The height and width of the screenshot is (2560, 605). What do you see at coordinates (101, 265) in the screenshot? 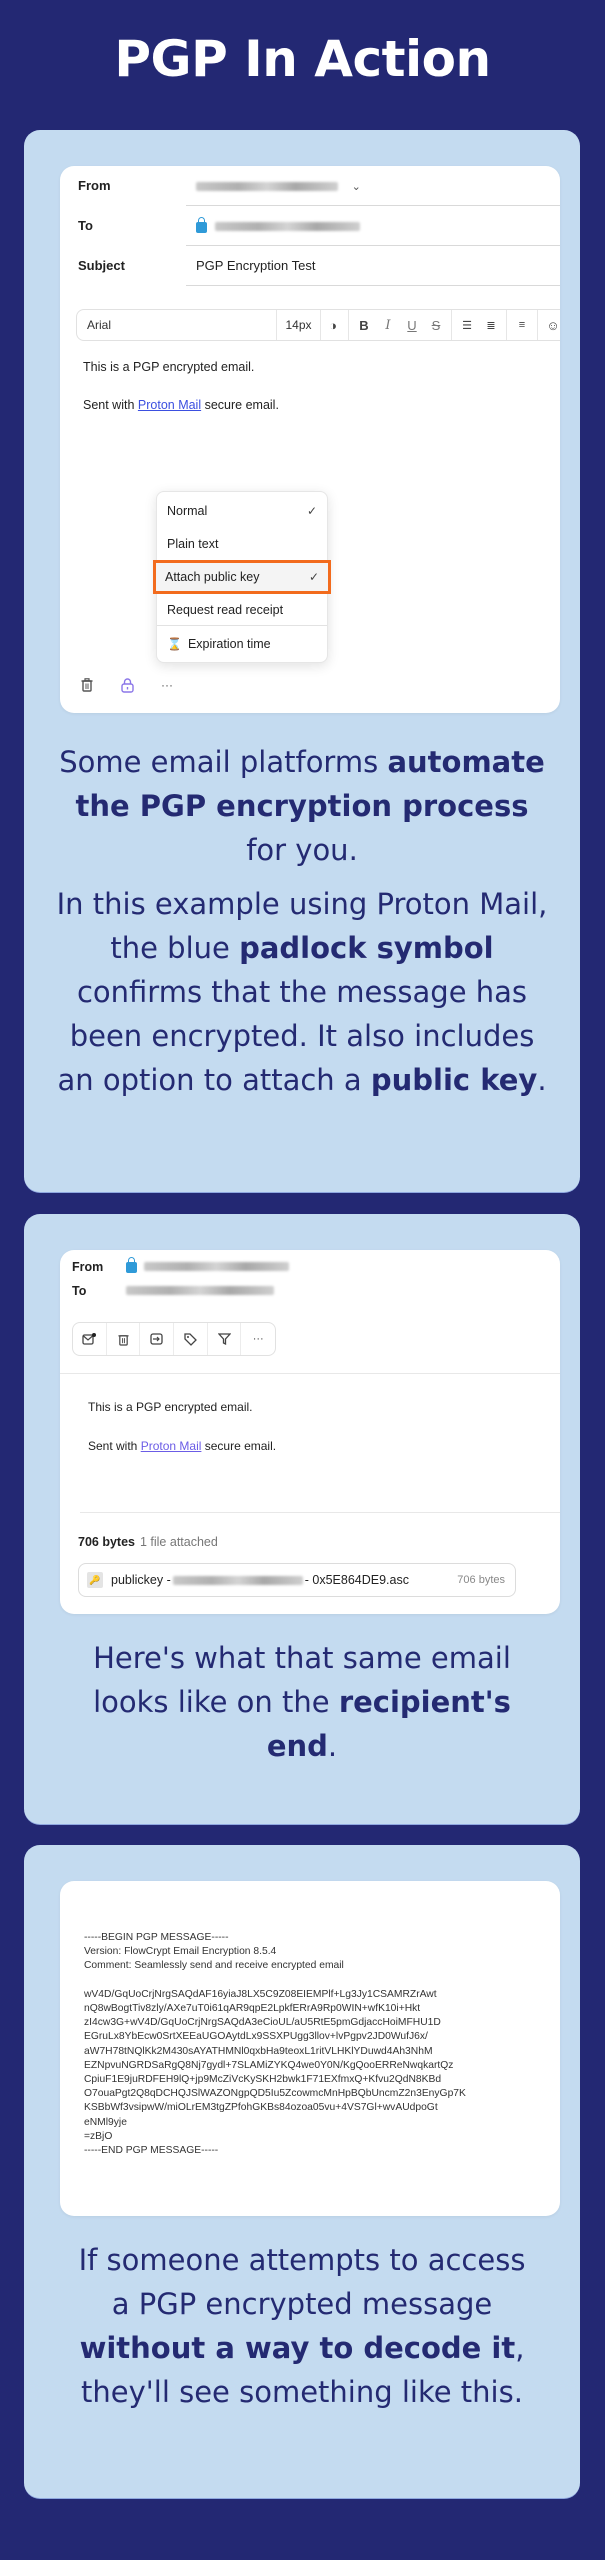
I see `subject-label: Subject` at bounding box center [101, 265].